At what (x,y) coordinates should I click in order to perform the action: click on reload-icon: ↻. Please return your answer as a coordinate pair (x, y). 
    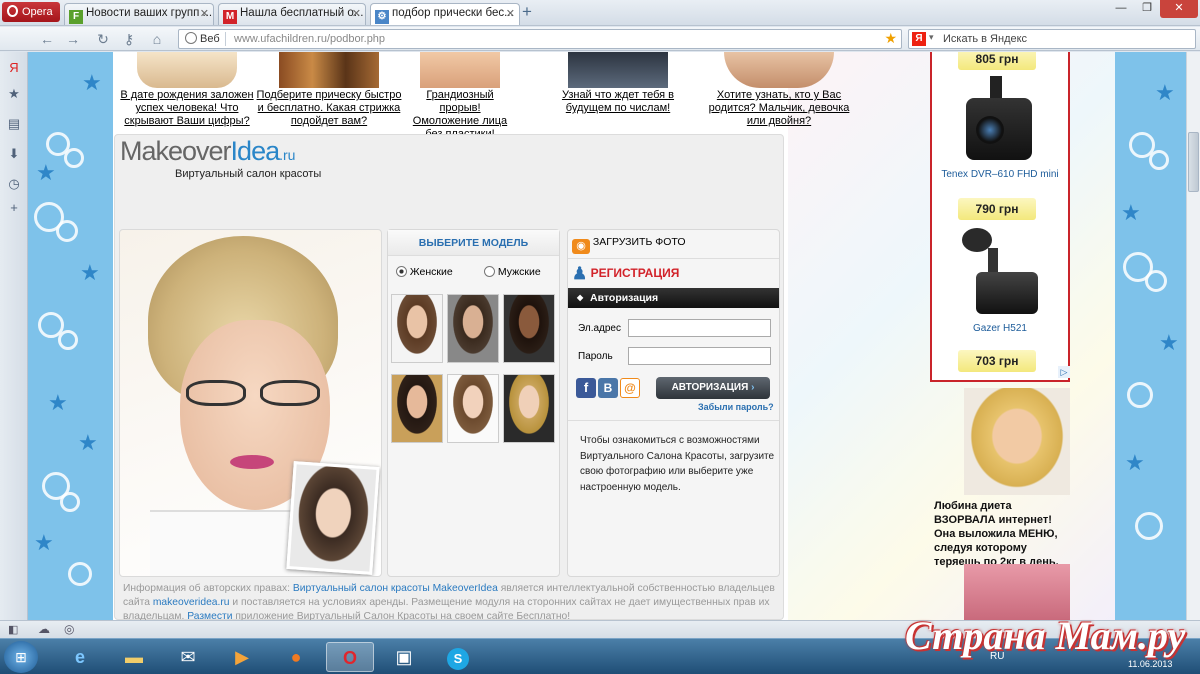
    Looking at the image, I should click on (103, 39).